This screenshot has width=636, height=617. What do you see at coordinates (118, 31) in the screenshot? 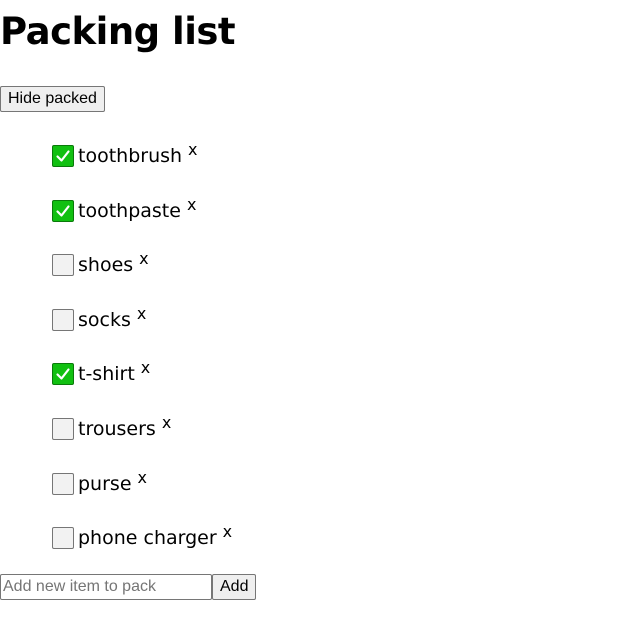
I see `page-title: Packing list` at bounding box center [118, 31].